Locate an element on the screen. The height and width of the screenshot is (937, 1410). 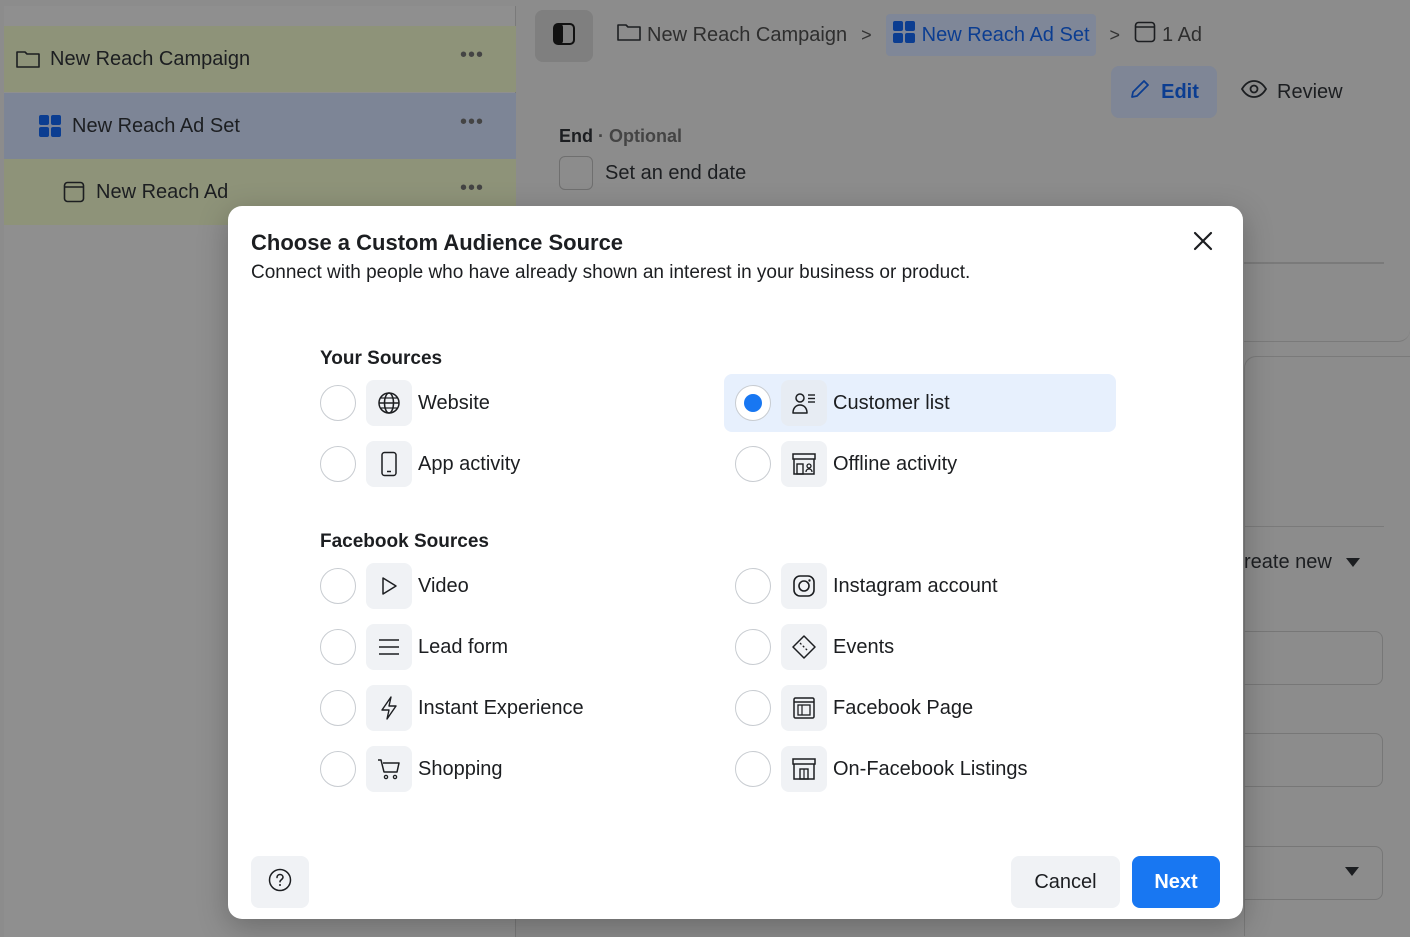
end-date-checkbox is located at coordinates (576, 173).